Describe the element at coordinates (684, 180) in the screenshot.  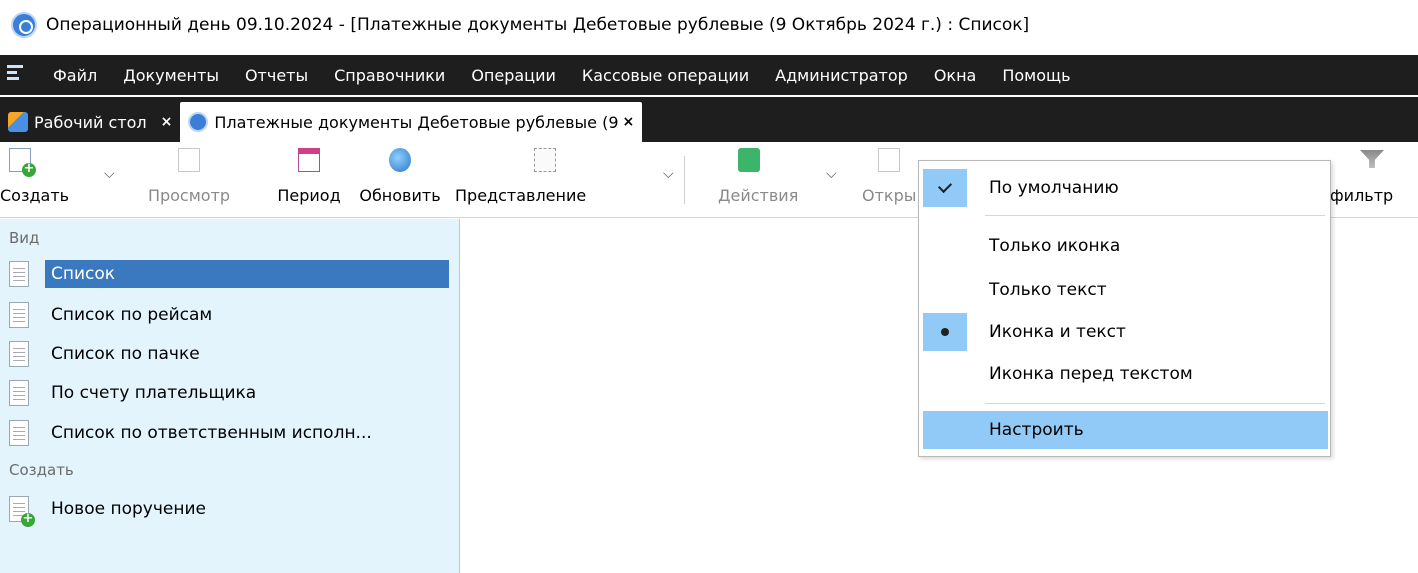
I see `toolbar-separator` at that location.